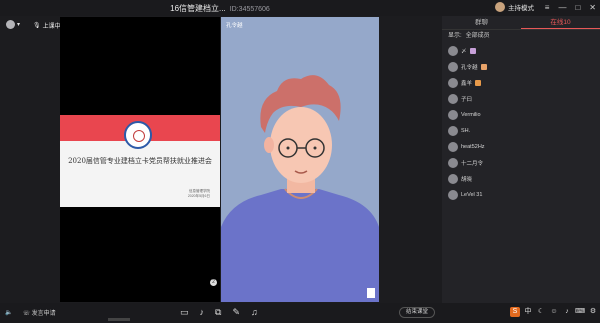 Image resolution: width=600 pixels, height=323 pixels. I want to click on member-name: SH., so click(466, 131).